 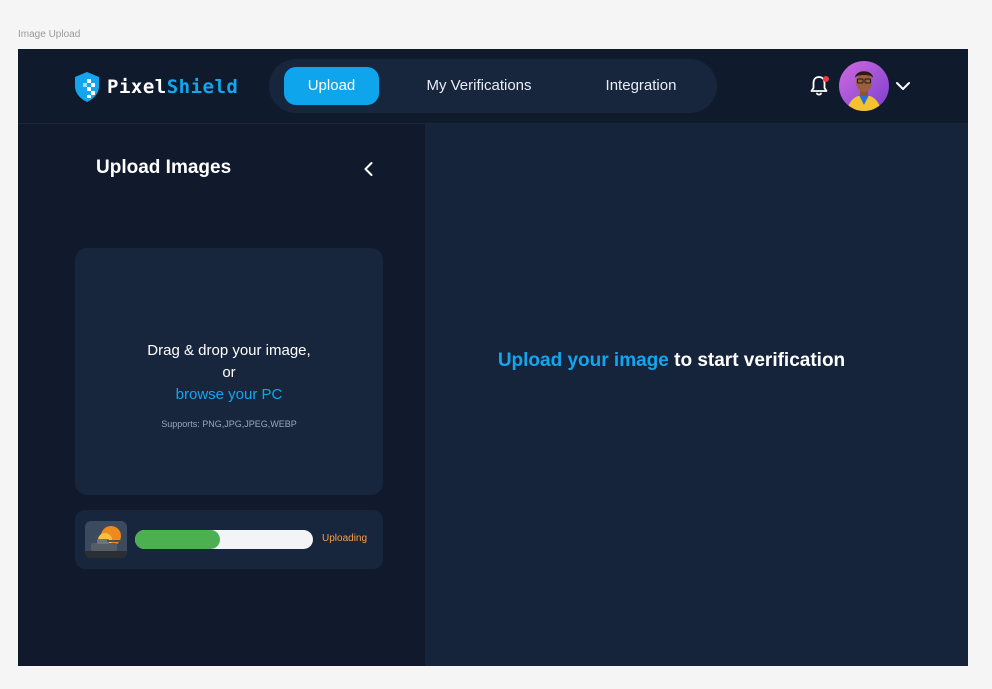 What do you see at coordinates (164, 167) in the screenshot?
I see `panel-title: Upload Images` at bounding box center [164, 167].